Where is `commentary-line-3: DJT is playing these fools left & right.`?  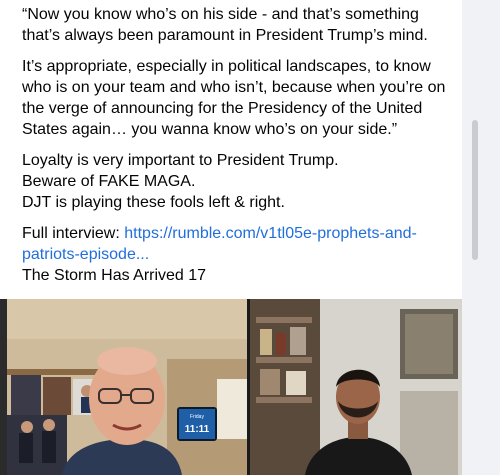
commentary-line-3: DJT is playing these fools left & right. is located at coordinates (153, 202).